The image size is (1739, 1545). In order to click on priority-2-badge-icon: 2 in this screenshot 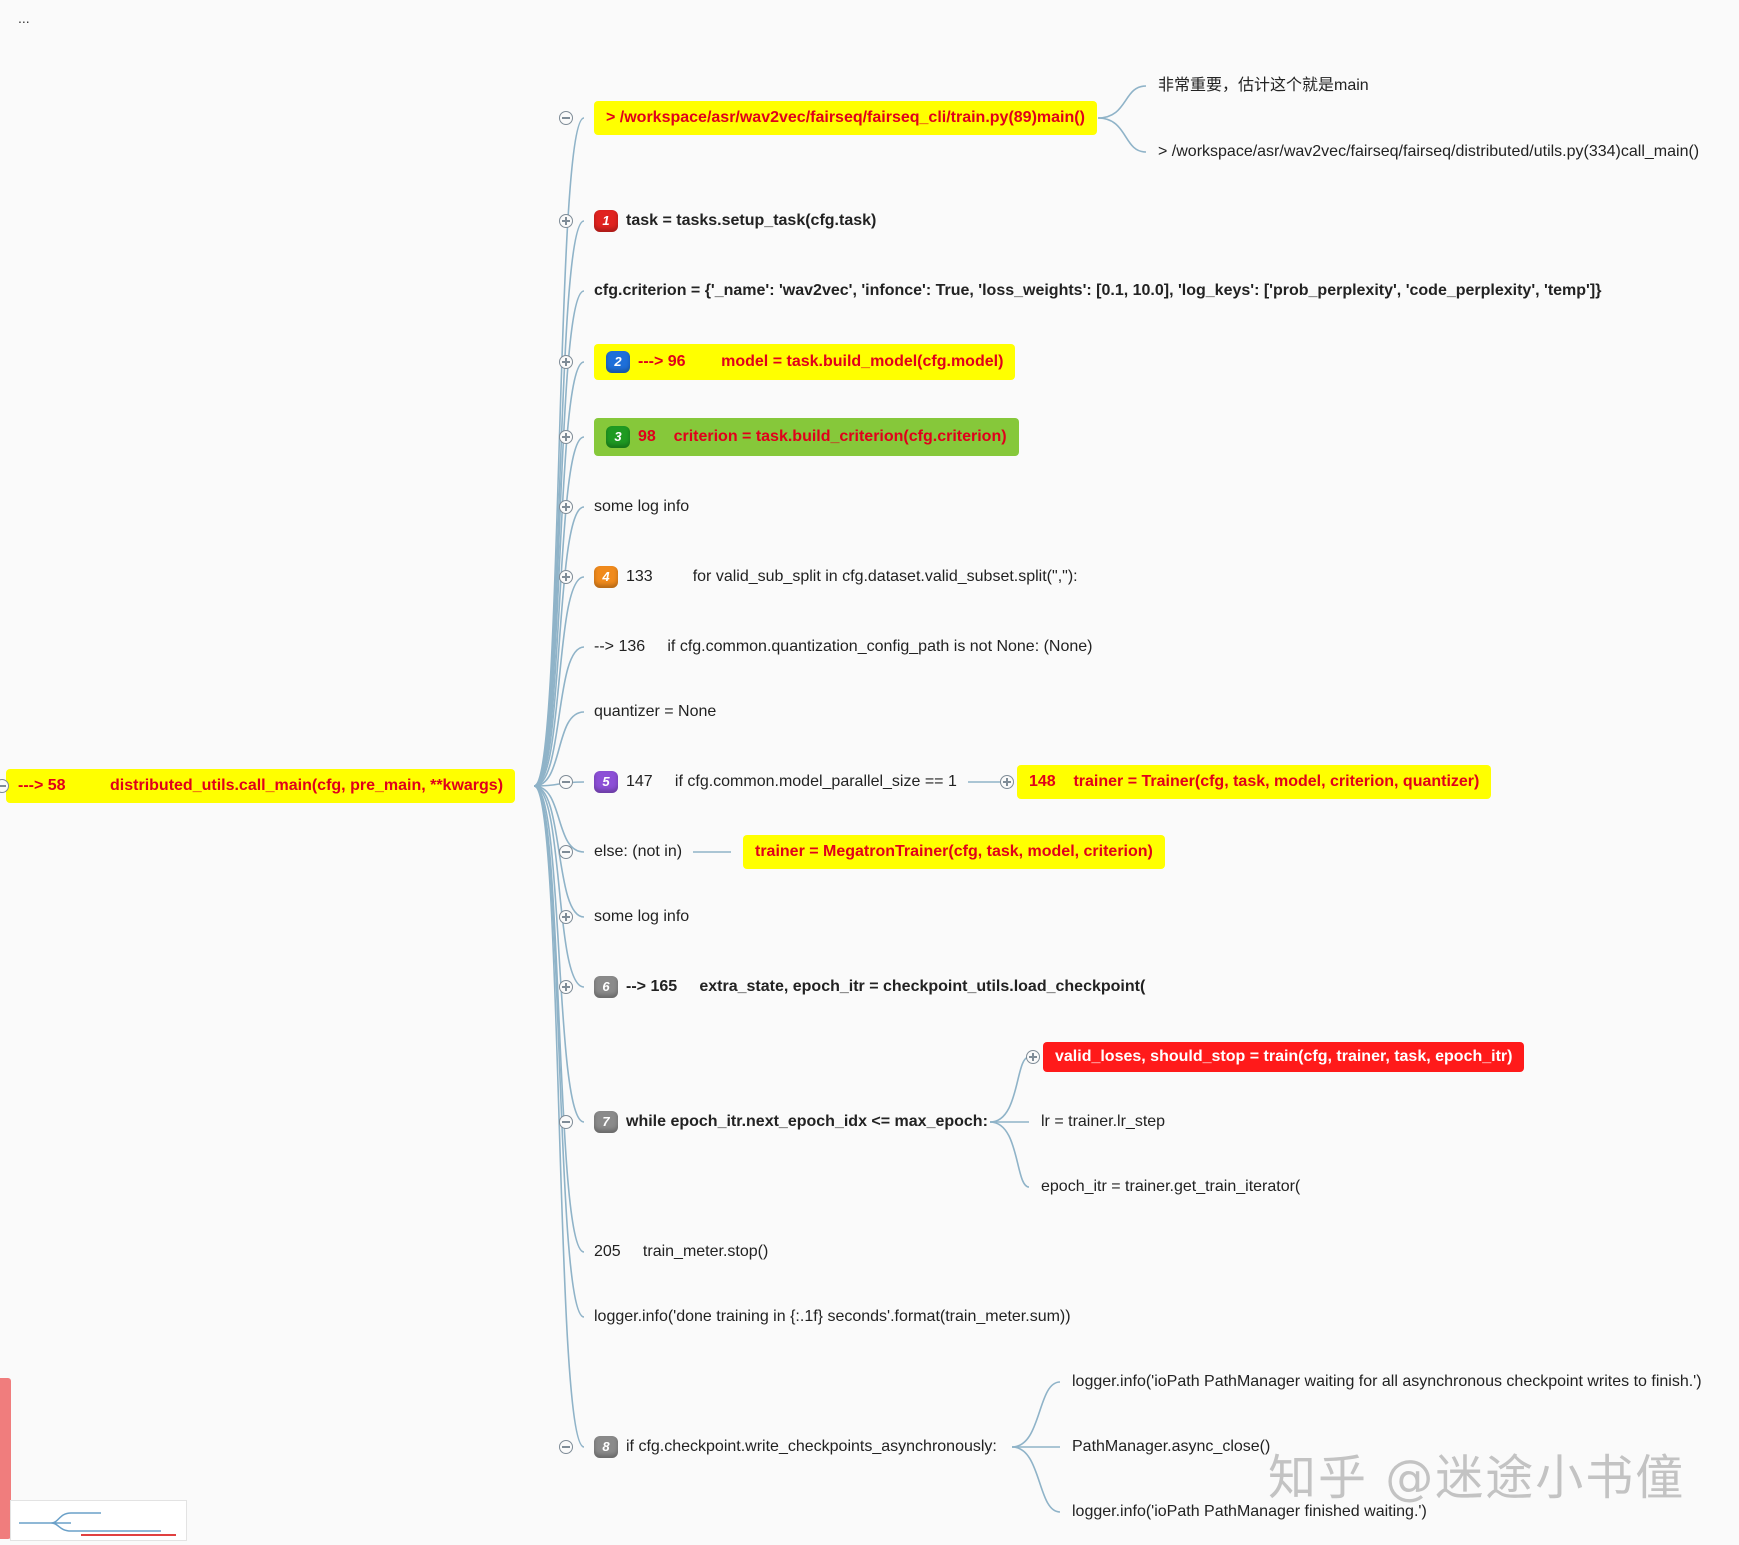, I will do `click(618, 362)`.